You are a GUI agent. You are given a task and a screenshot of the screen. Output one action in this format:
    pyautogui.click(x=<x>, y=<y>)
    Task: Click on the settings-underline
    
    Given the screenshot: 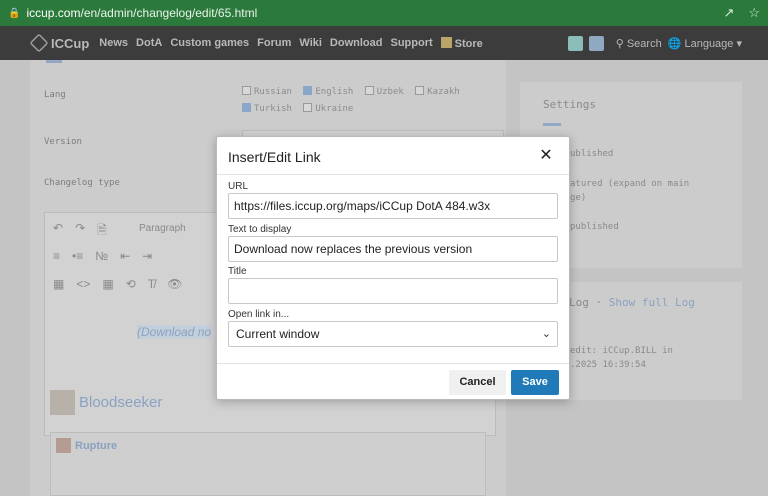 What is the action you would take?
    pyautogui.click(x=552, y=124)
    